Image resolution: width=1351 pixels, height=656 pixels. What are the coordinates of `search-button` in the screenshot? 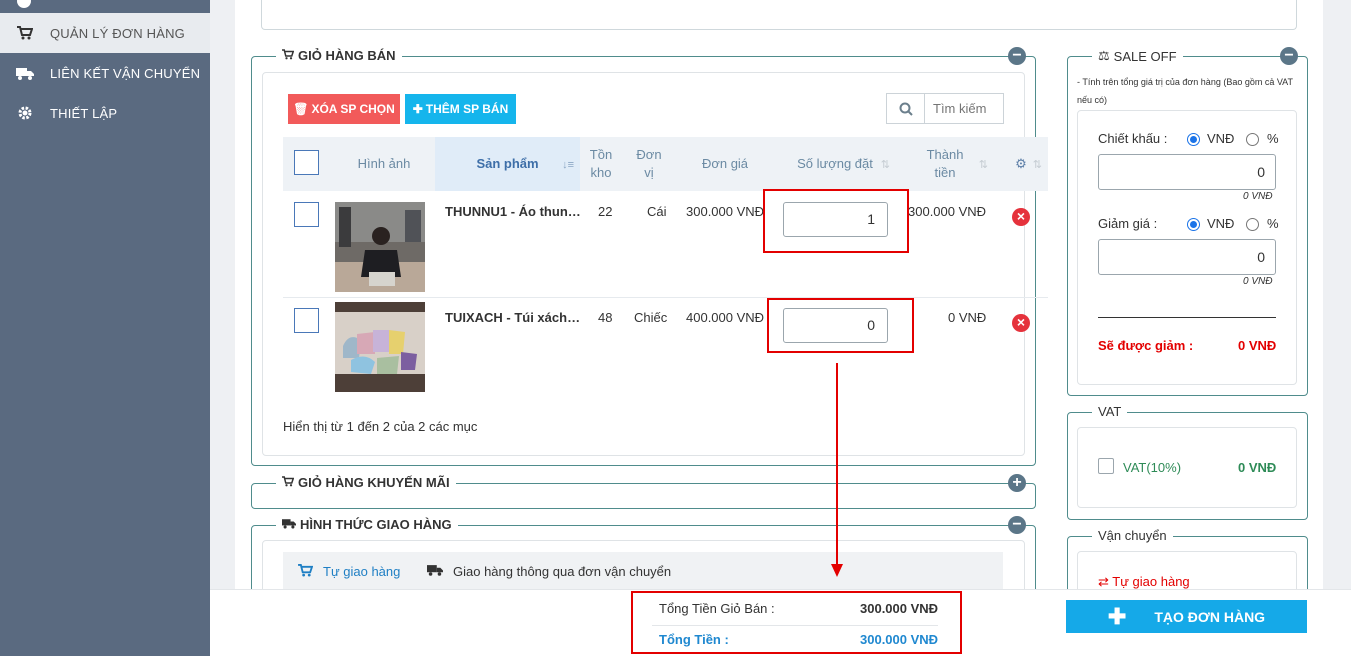 It's located at (906, 108).